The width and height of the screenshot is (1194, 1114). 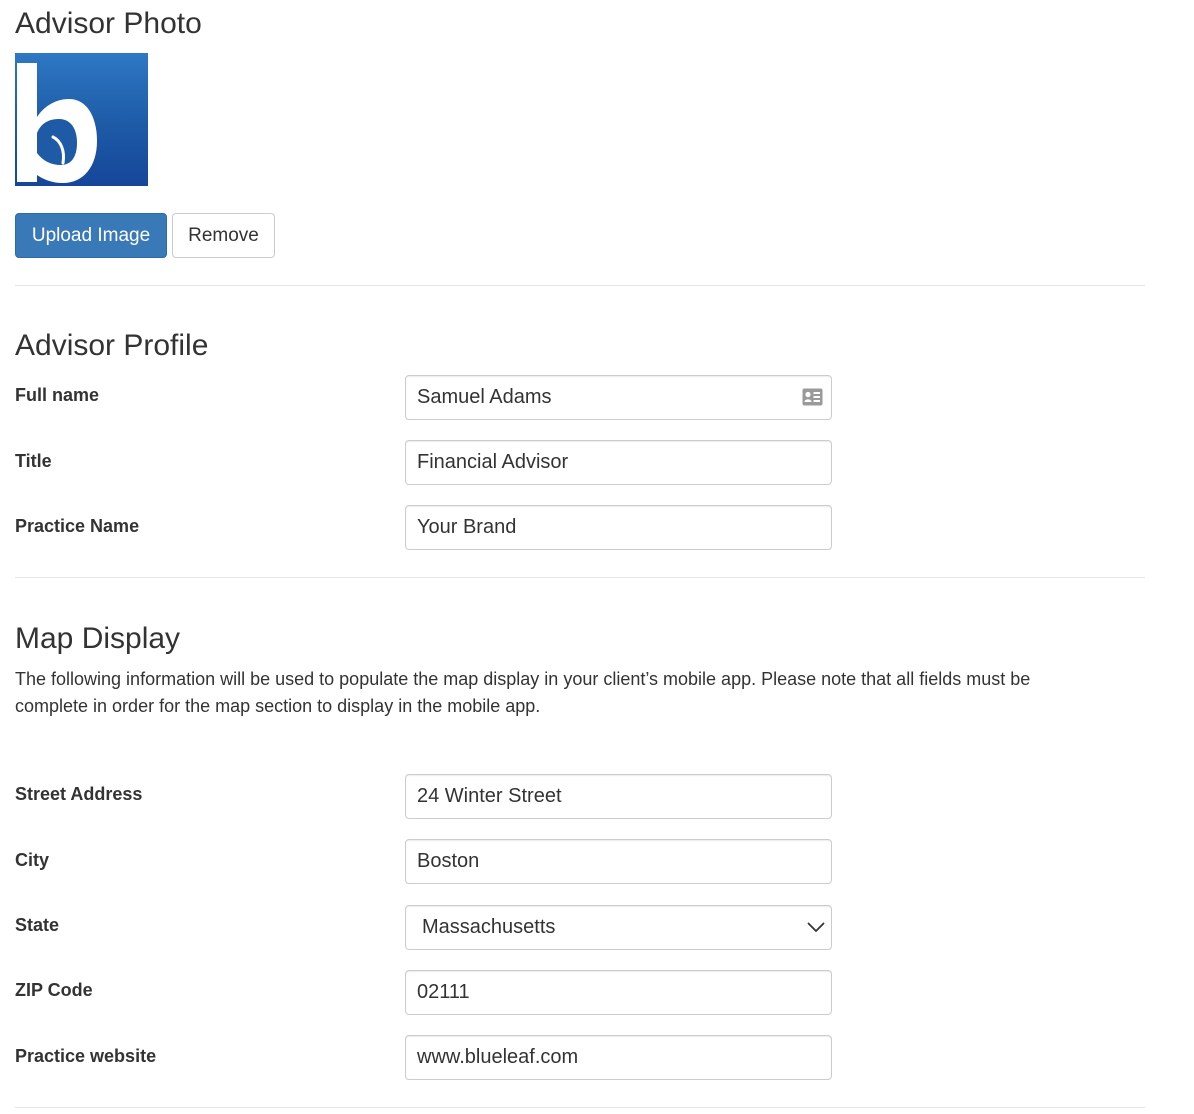 What do you see at coordinates (98, 638) in the screenshot?
I see `map-display-heading: Map Display` at bounding box center [98, 638].